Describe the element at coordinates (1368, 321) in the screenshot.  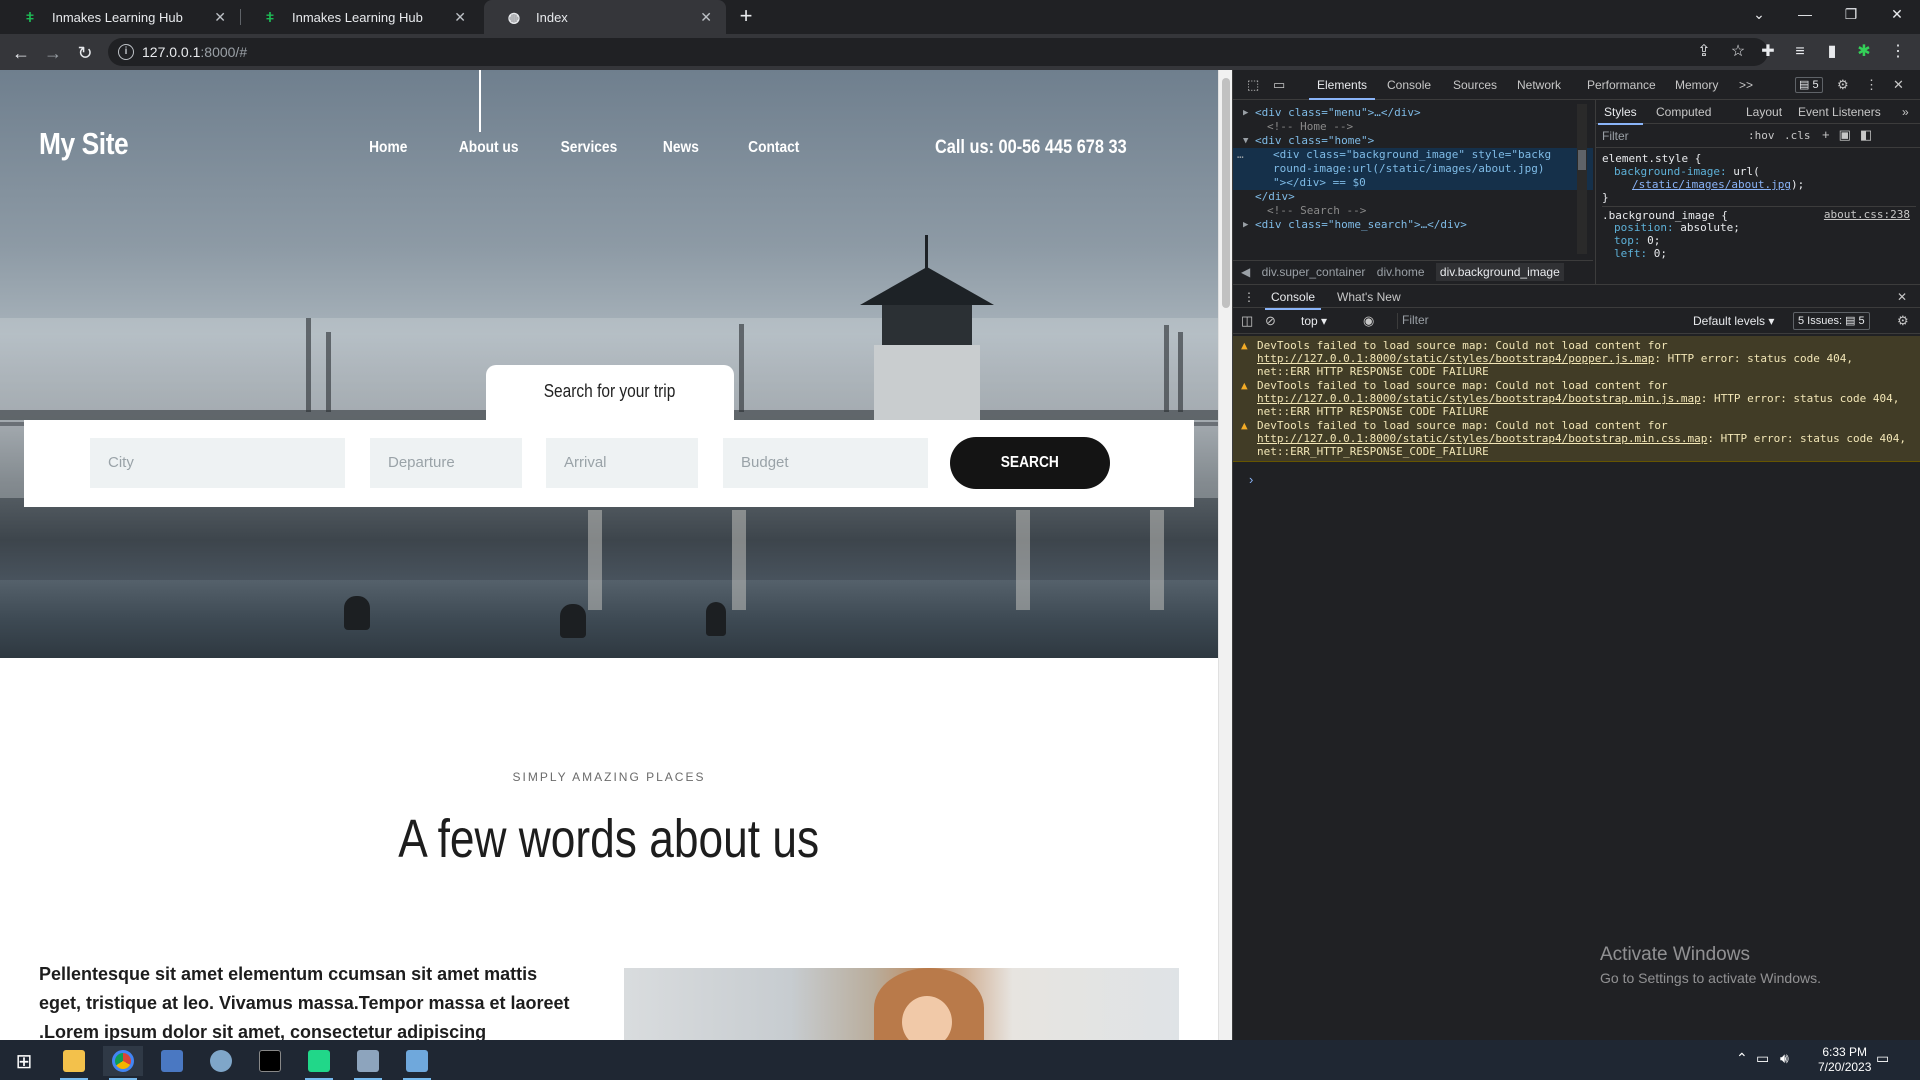
I see `live-expression-eye-icon: ◉` at that location.